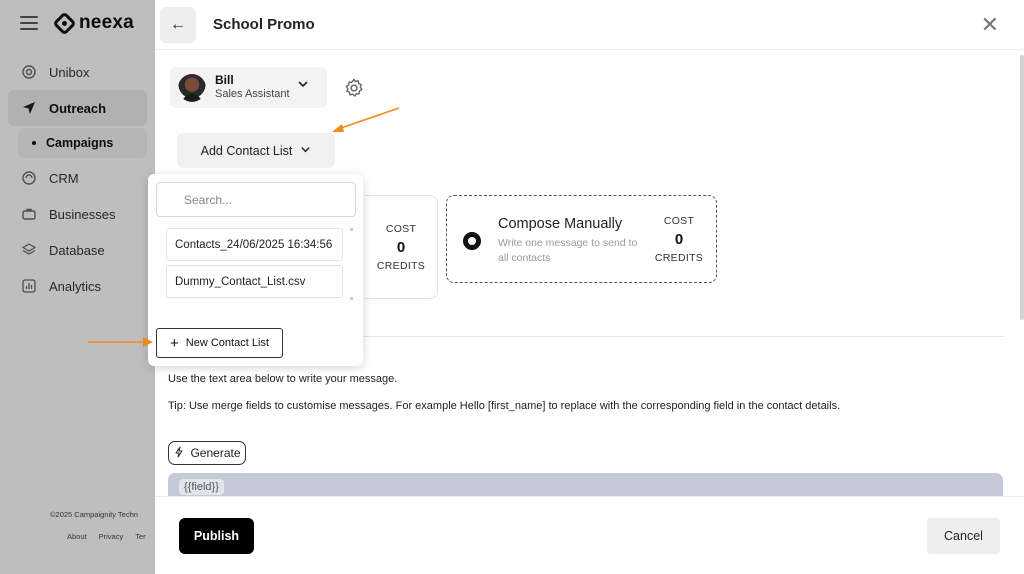  I want to click on new-contact-list-label: New Contact List, so click(227, 343).